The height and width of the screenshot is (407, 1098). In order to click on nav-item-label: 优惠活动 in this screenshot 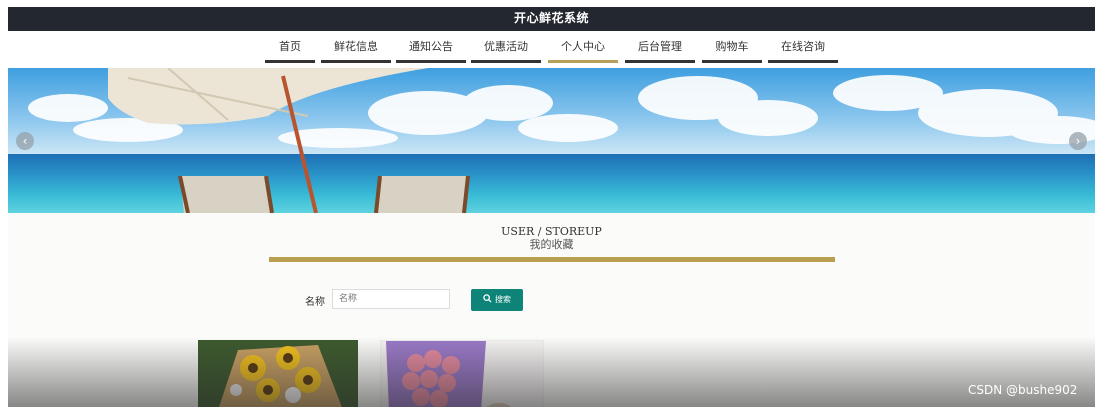, I will do `click(506, 46)`.